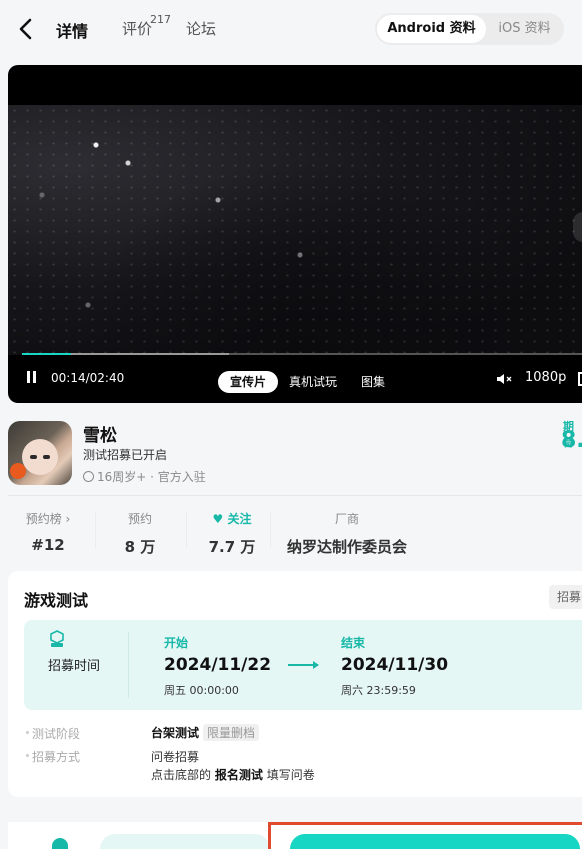 Image resolution: width=582 pixels, height=849 pixels. What do you see at coordinates (48, 532) in the screenshot?
I see `stat-ranking: 预约榜 › #12` at bounding box center [48, 532].